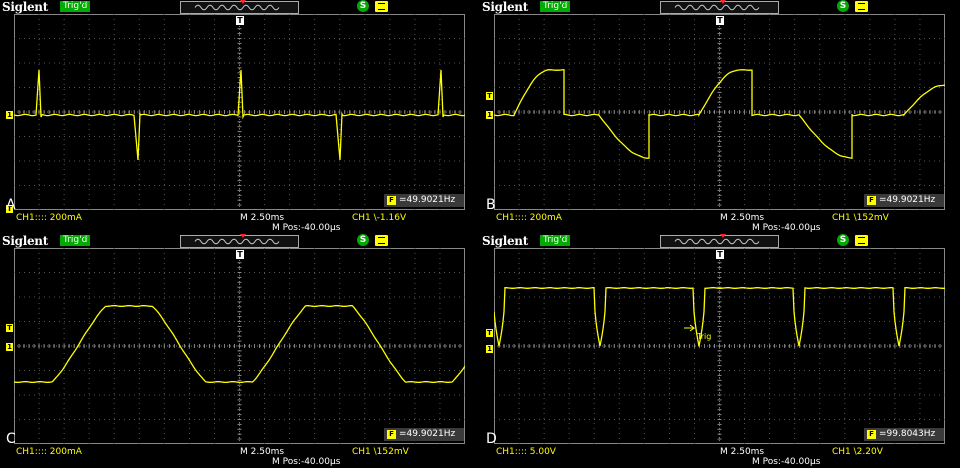  I want to click on panel-label: A, so click(11, 205).